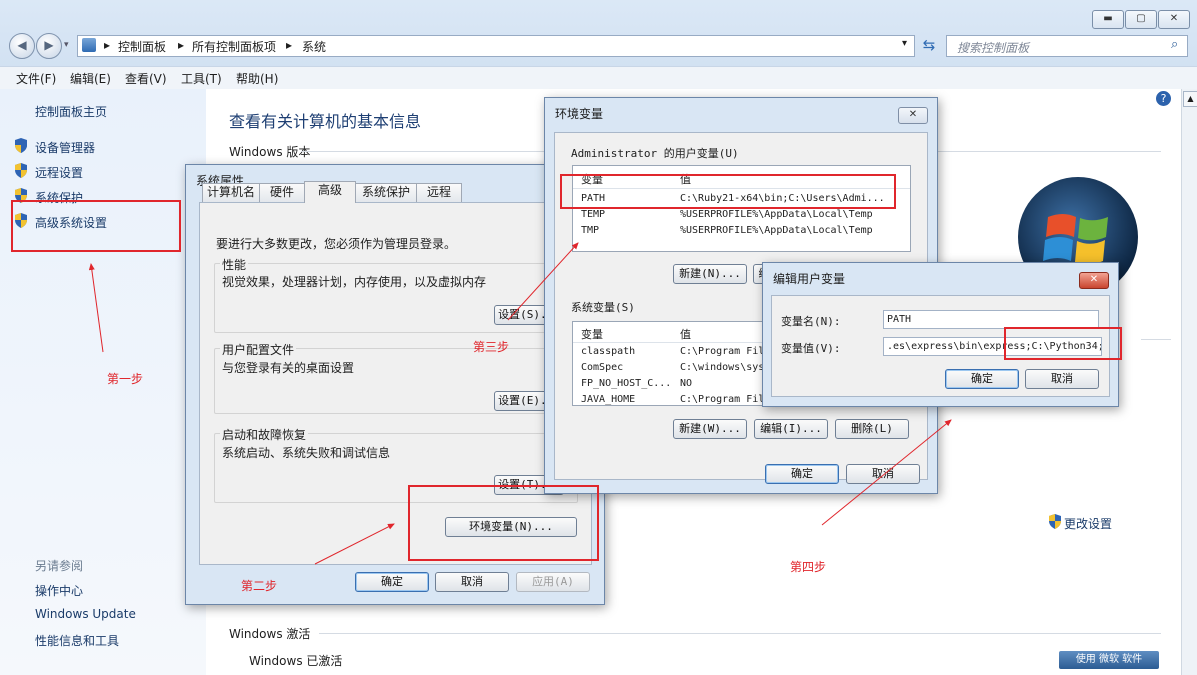 The height and width of the screenshot is (675, 1197). What do you see at coordinates (330, 192) in the screenshot?
I see `tab-advanced: 高级` at bounding box center [330, 192].